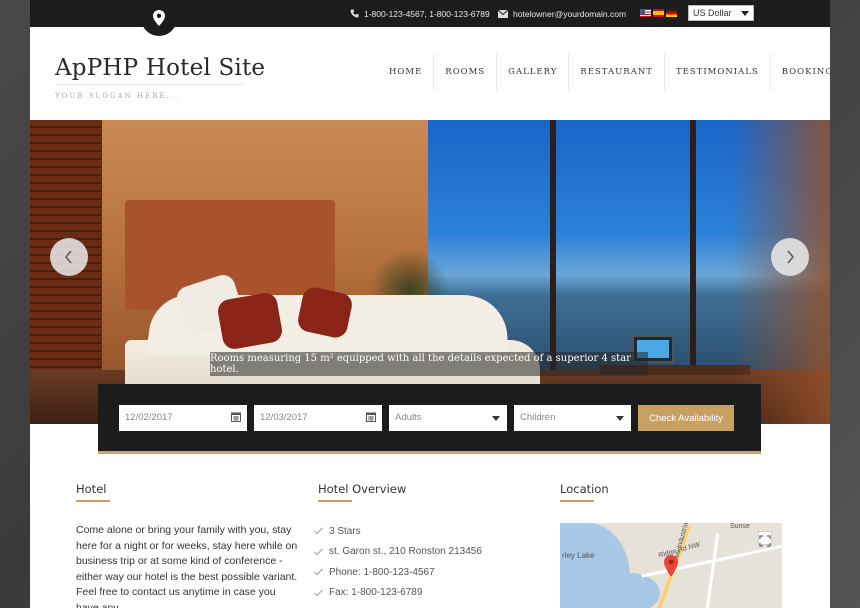 Image resolution: width=860 pixels, height=608 pixels. I want to click on map-label: Sunse, so click(740, 526).